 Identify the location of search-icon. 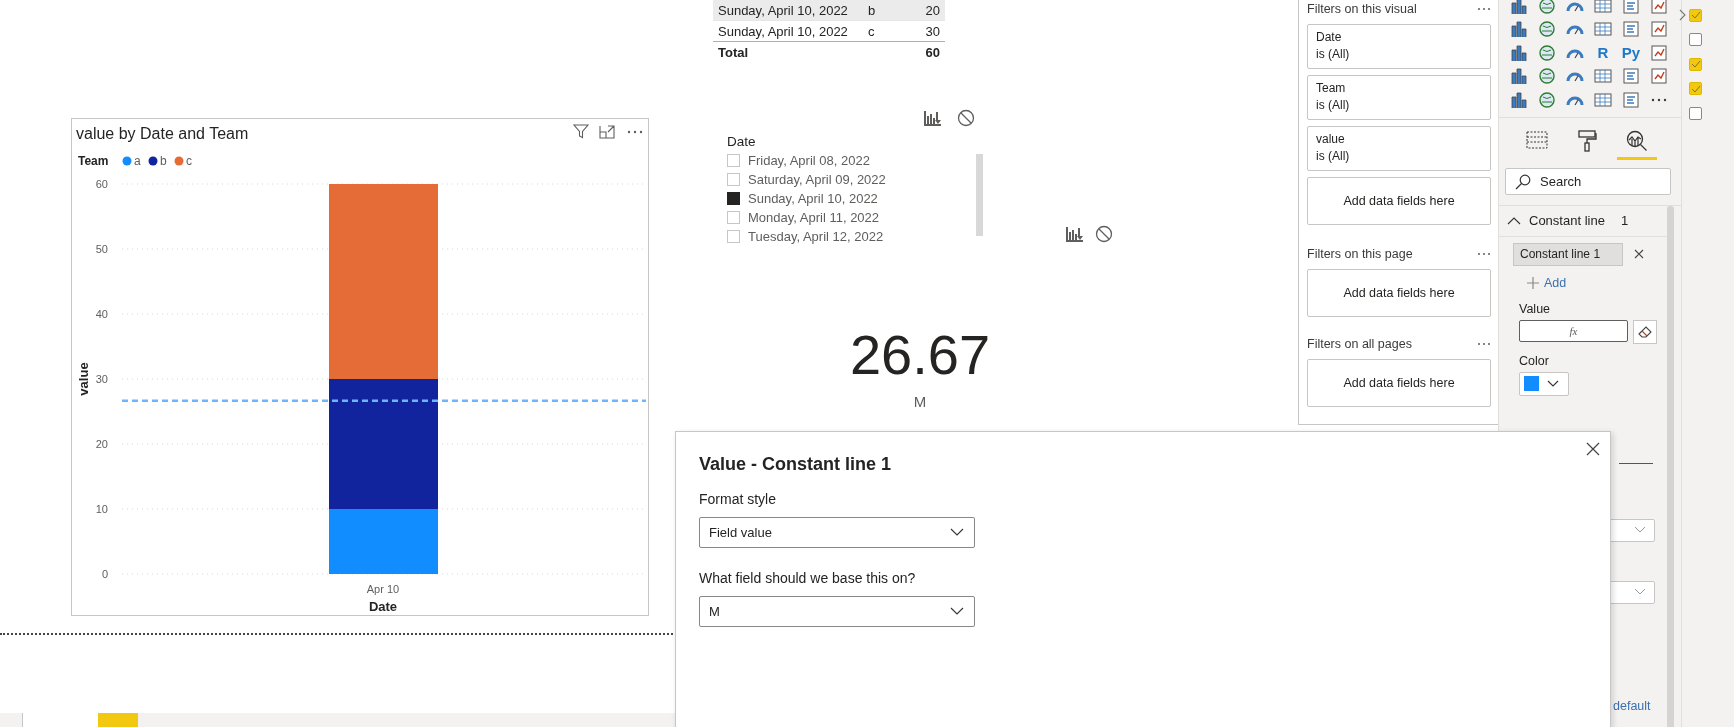
(1523, 181).